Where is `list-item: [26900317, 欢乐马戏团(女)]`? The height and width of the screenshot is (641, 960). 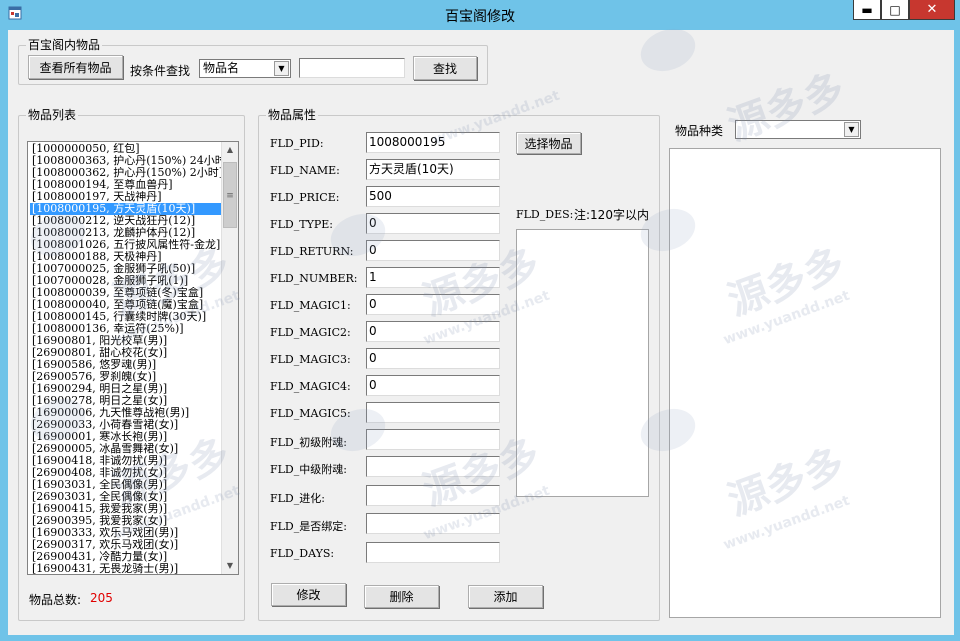
list-item: [26900317, 欢乐马戏团(女)] is located at coordinates (126, 545).